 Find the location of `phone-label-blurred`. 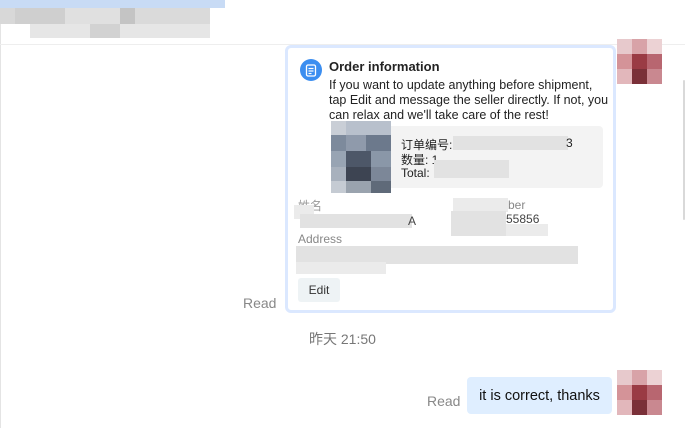

phone-label-blurred is located at coordinates (480, 205).